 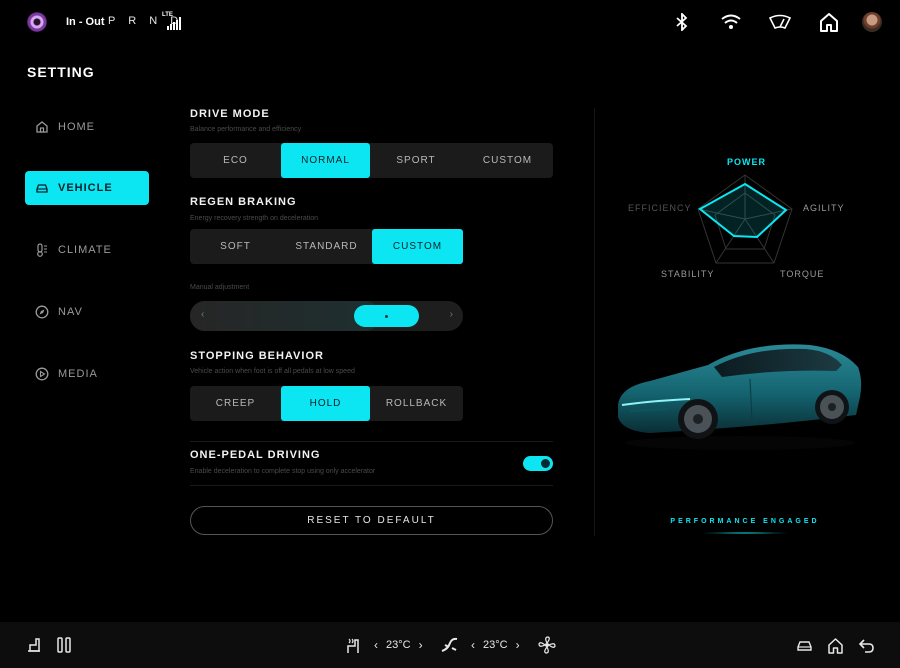 I want to click on pause-icon, so click(x=64, y=645).